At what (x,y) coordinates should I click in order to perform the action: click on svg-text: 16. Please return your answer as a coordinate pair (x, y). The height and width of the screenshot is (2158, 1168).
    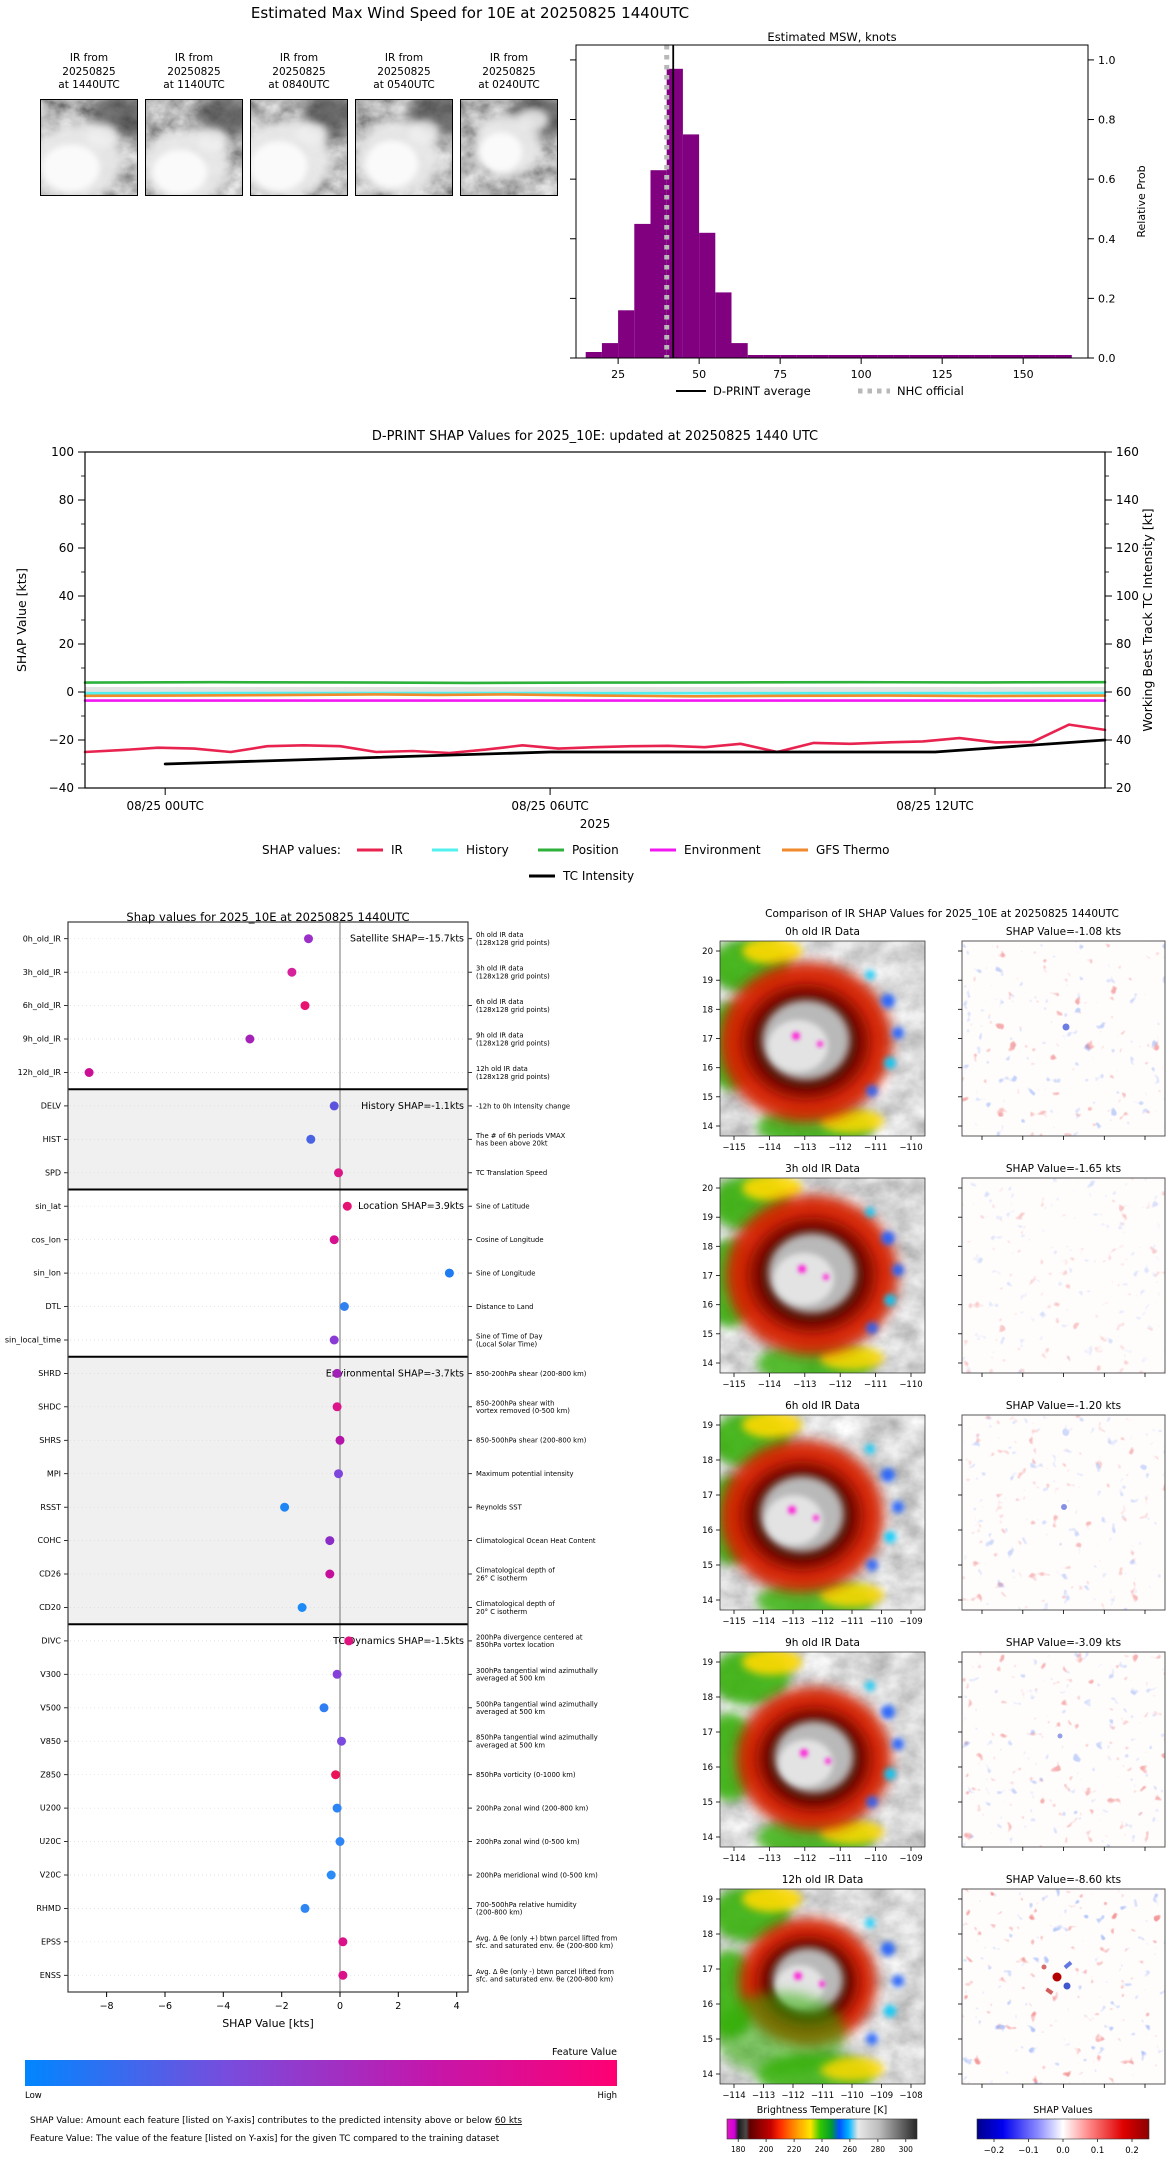
    Looking at the image, I should click on (707, 1768).